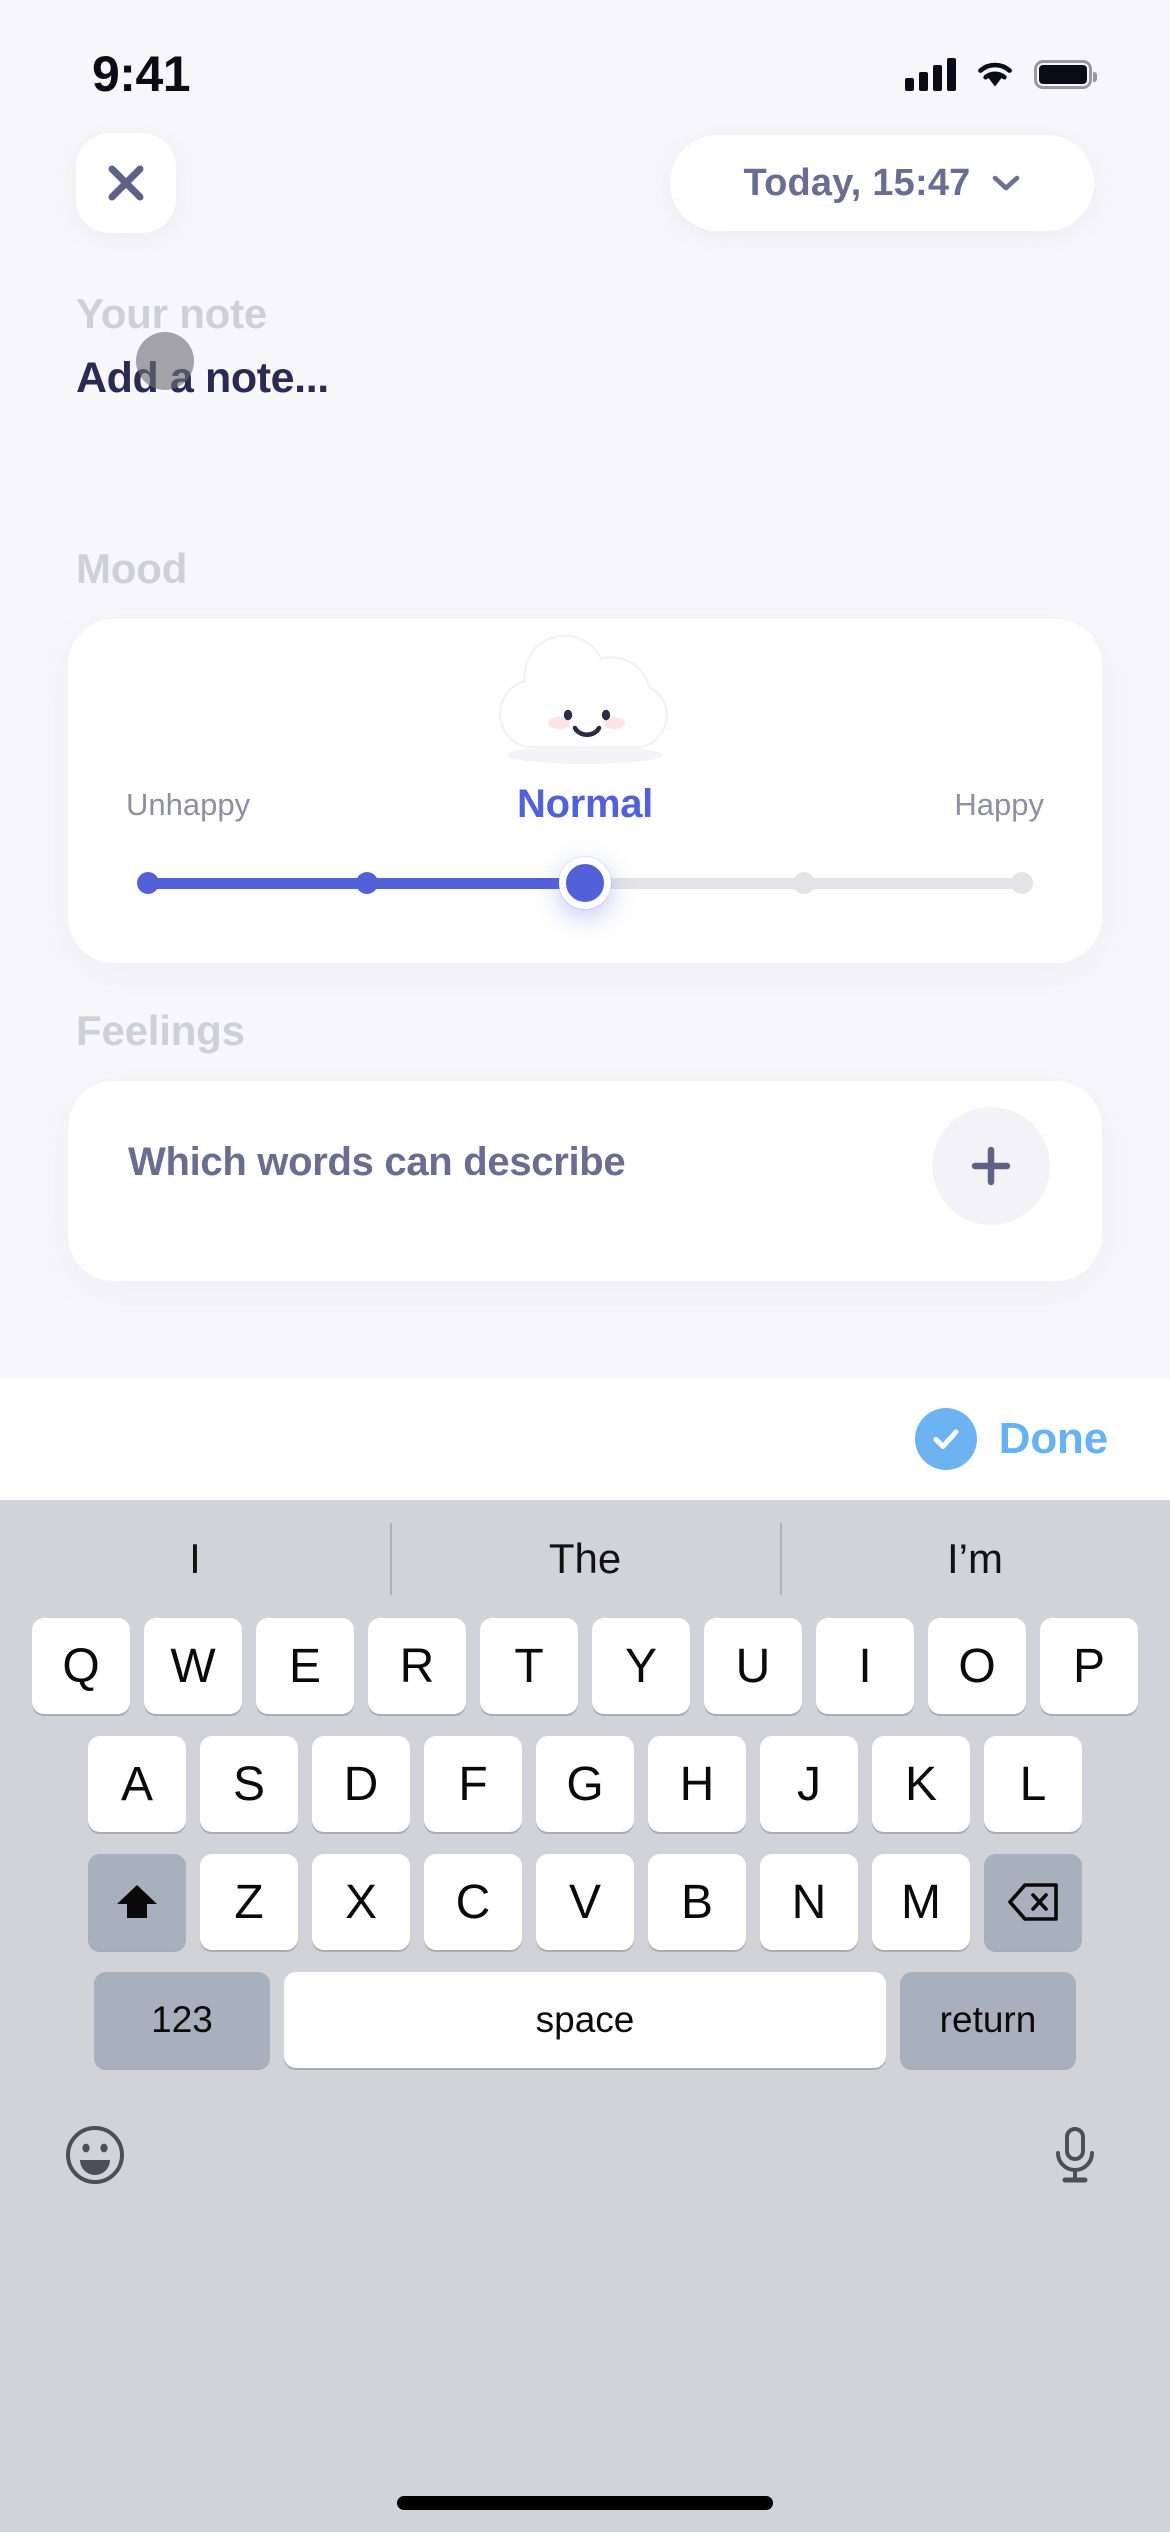  Describe the element at coordinates (1053, 1439) in the screenshot. I see `done-button: Done` at that location.